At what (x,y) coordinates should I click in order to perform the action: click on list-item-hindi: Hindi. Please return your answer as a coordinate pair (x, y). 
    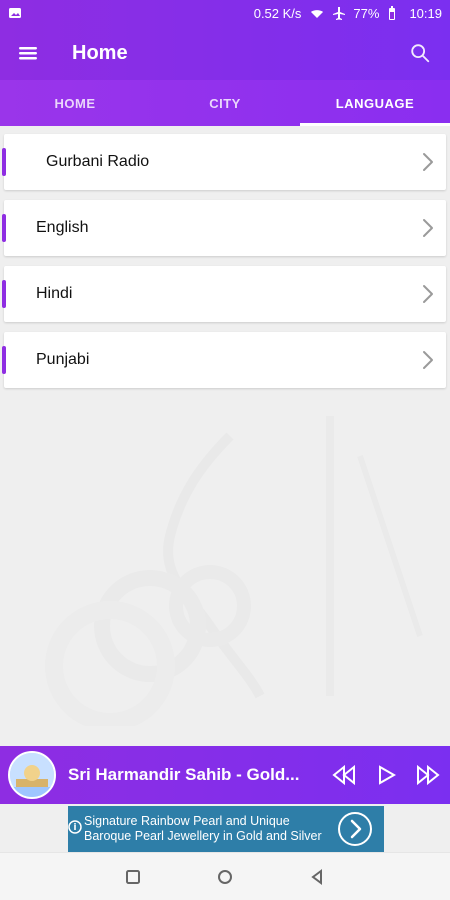
    Looking at the image, I should click on (224, 294).